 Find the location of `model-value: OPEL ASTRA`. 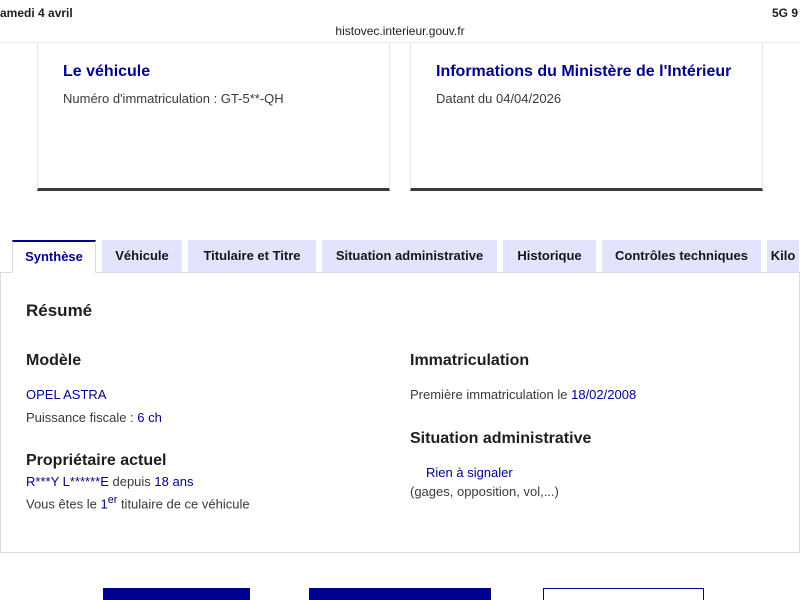

model-value: OPEL ASTRA is located at coordinates (66, 394).